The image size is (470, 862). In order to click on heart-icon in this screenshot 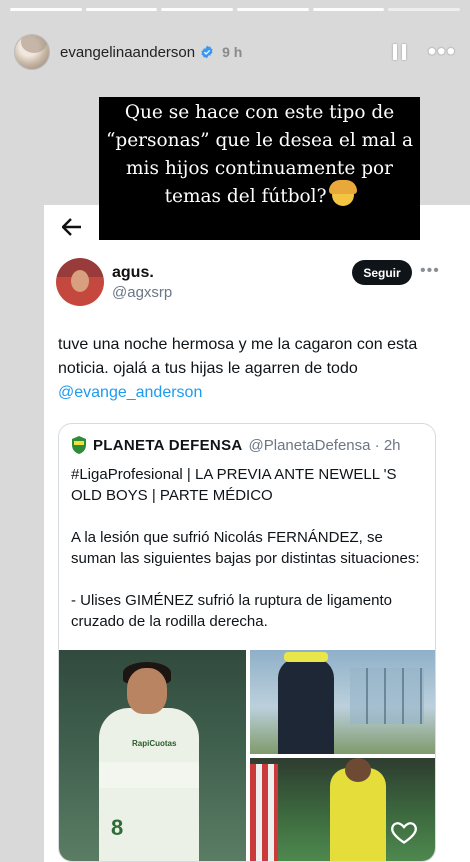, I will do `click(404, 832)`.